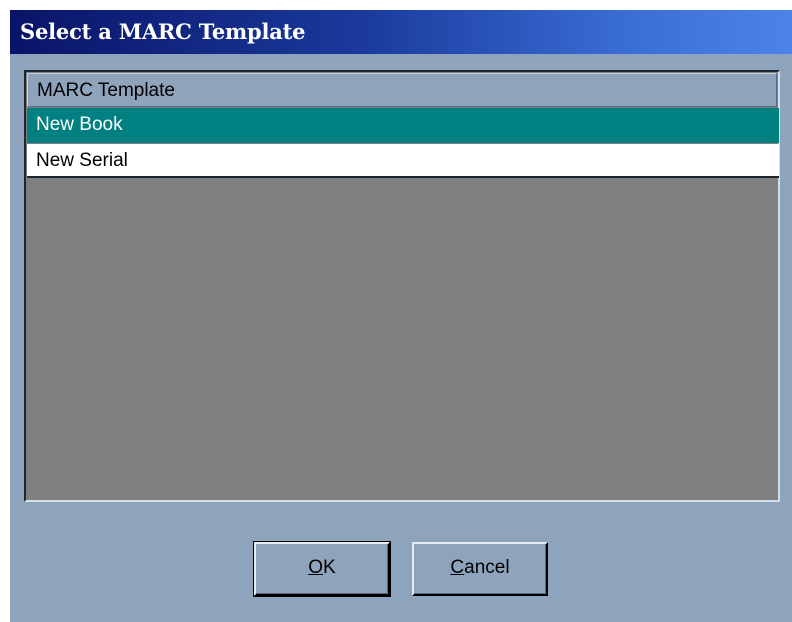 This screenshot has height=622, width=792. What do you see at coordinates (329, 567) in the screenshot?
I see `ok-label-rest: K` at bounding box center [329, 567].